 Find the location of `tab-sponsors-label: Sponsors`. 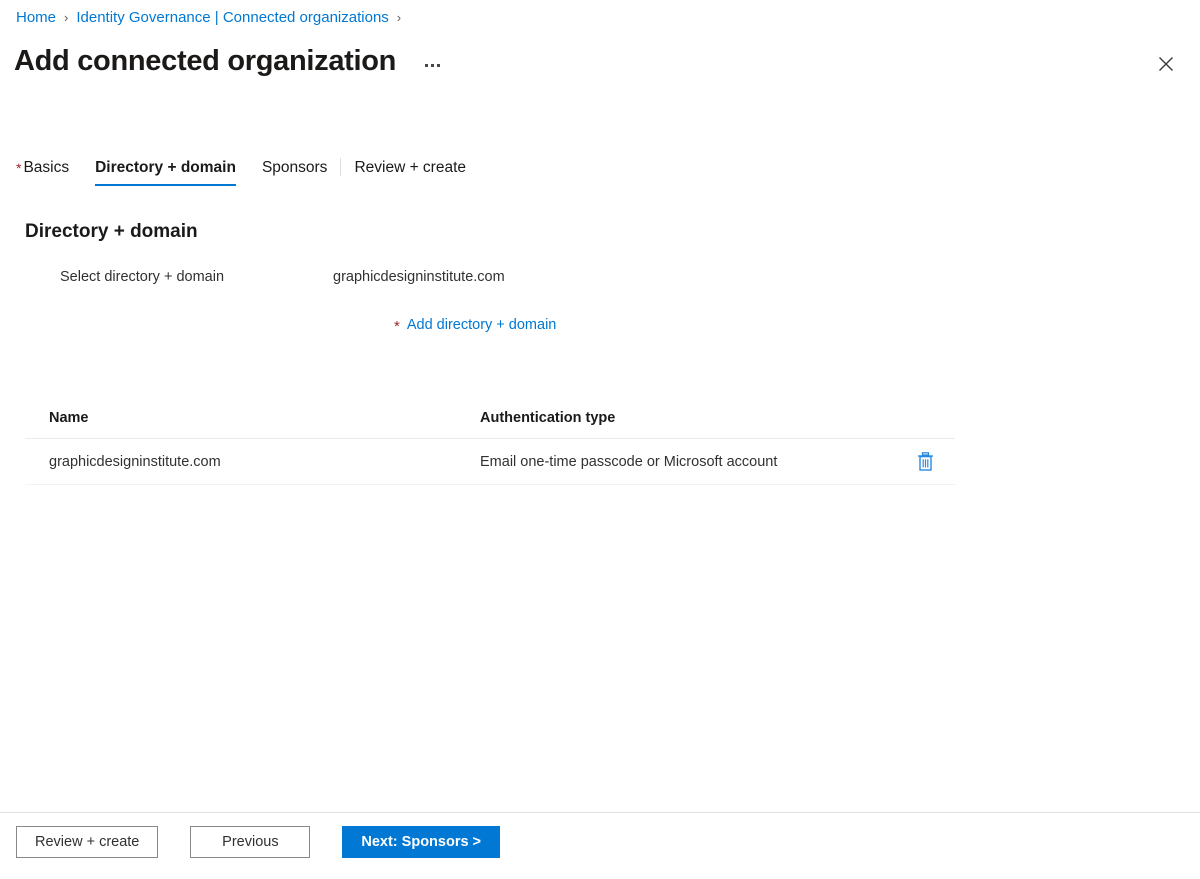

tab-sponsors-label: Sponsors is located at coordinates (294, 167).